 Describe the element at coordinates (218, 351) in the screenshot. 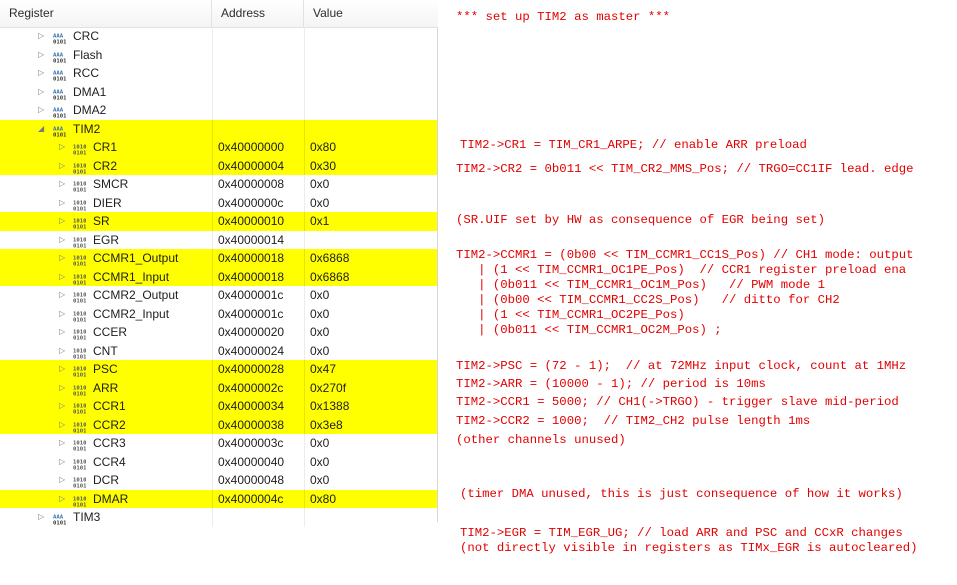

I see `tree-row-register: ▷ 1010 0101 CNT 0x40000024 0x0` at that location.